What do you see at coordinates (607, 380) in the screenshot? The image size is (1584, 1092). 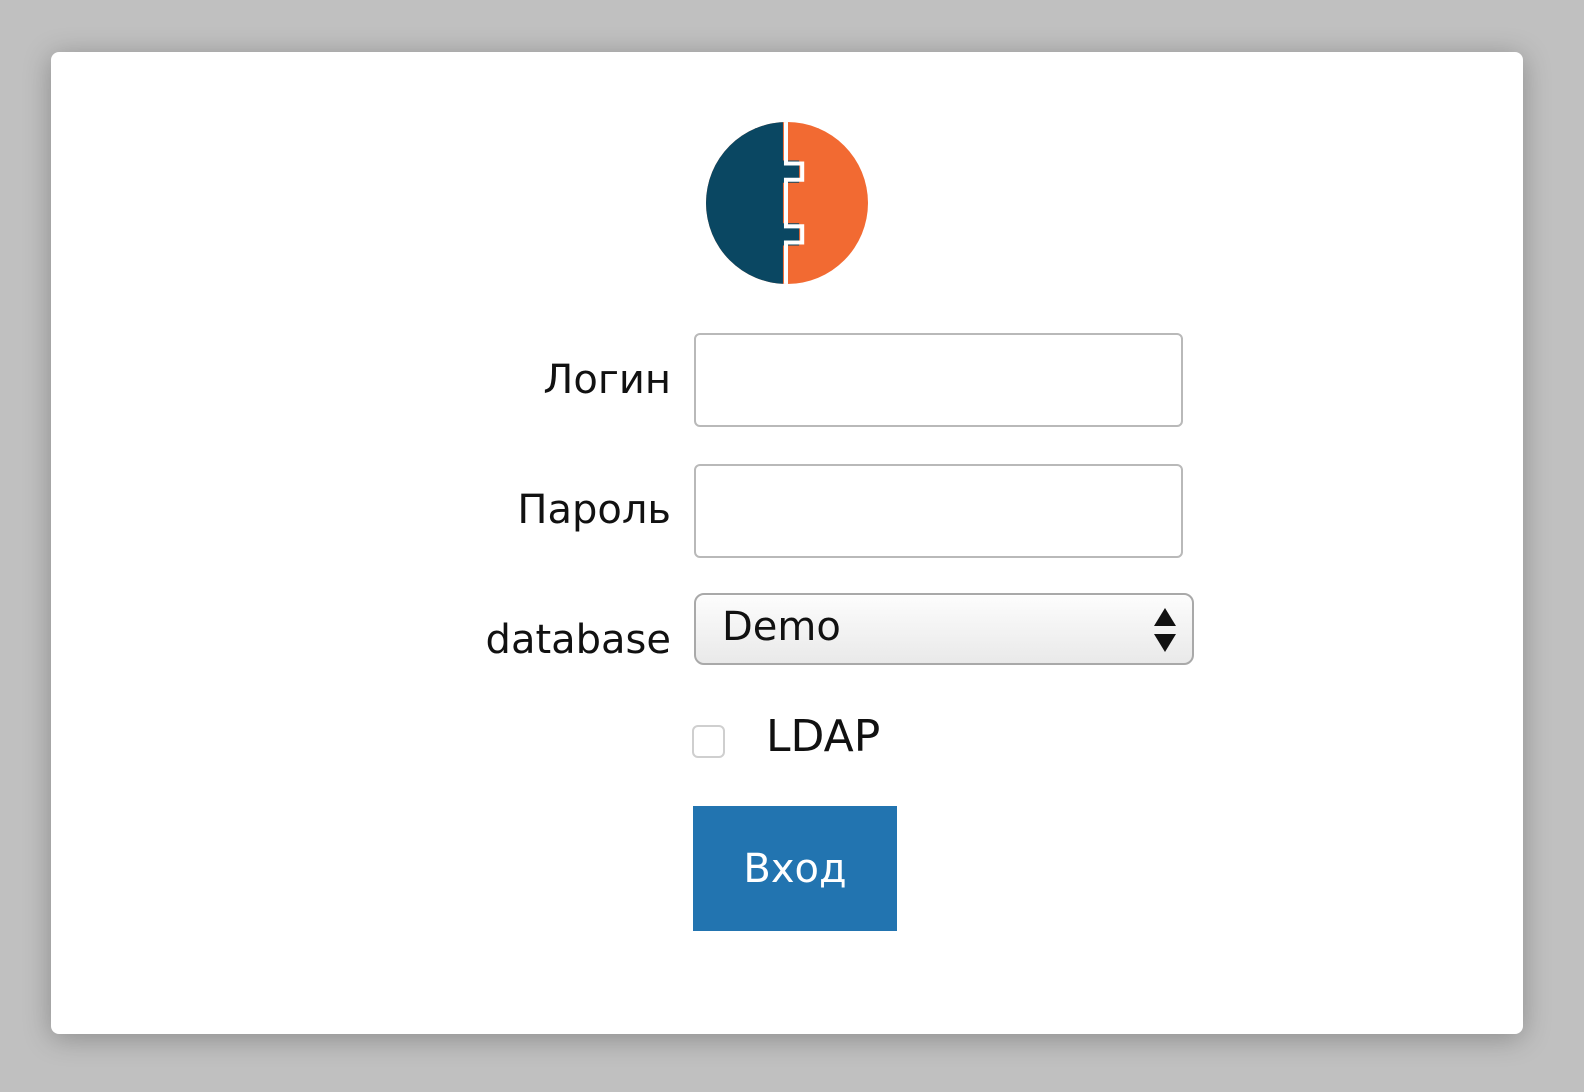 I see `login-label: Логин` at bounding box center [607, 380].